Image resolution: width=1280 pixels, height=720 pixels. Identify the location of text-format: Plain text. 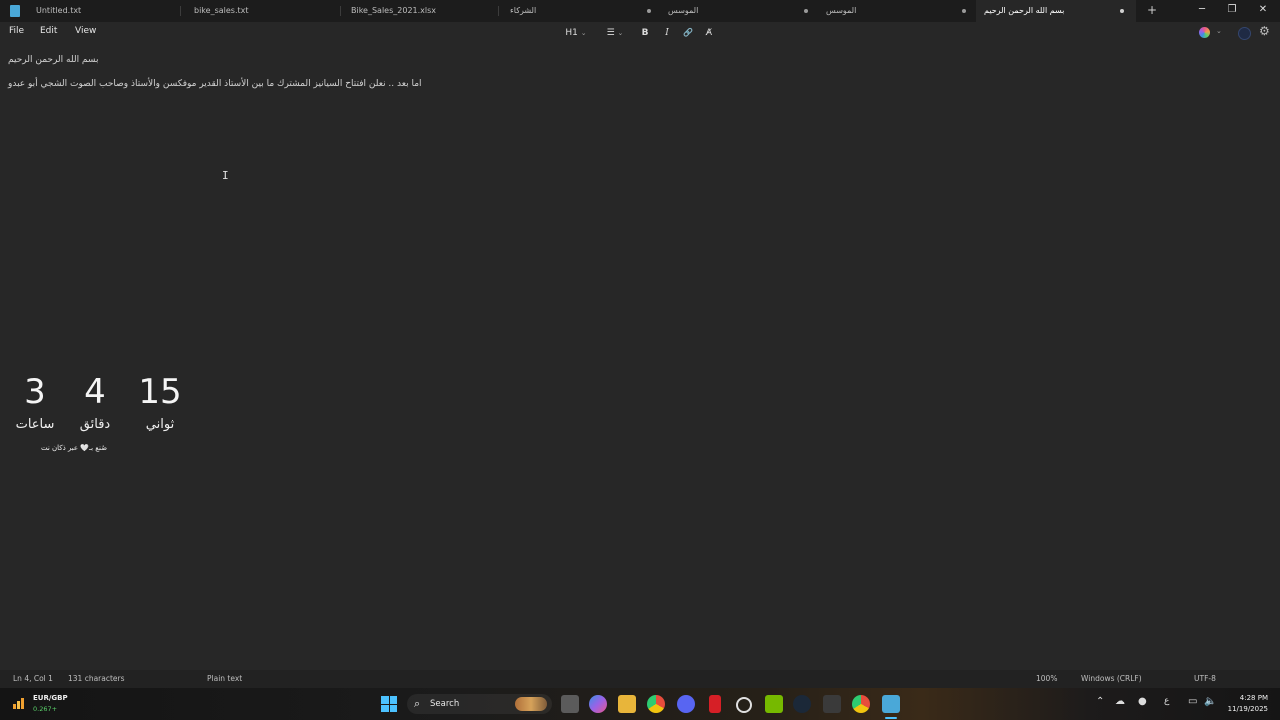
(224, 678).